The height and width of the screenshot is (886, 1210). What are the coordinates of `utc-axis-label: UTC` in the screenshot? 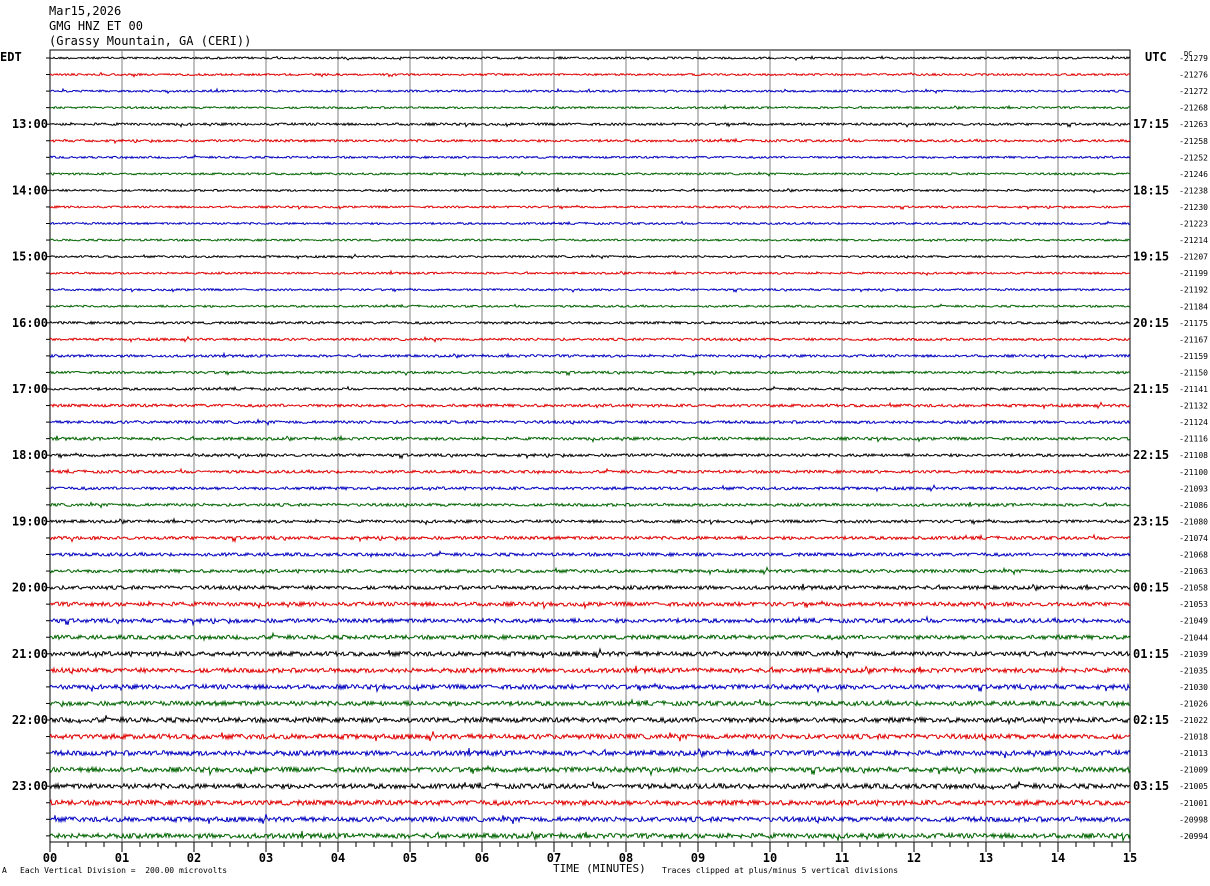 It's located at (1156, 57).